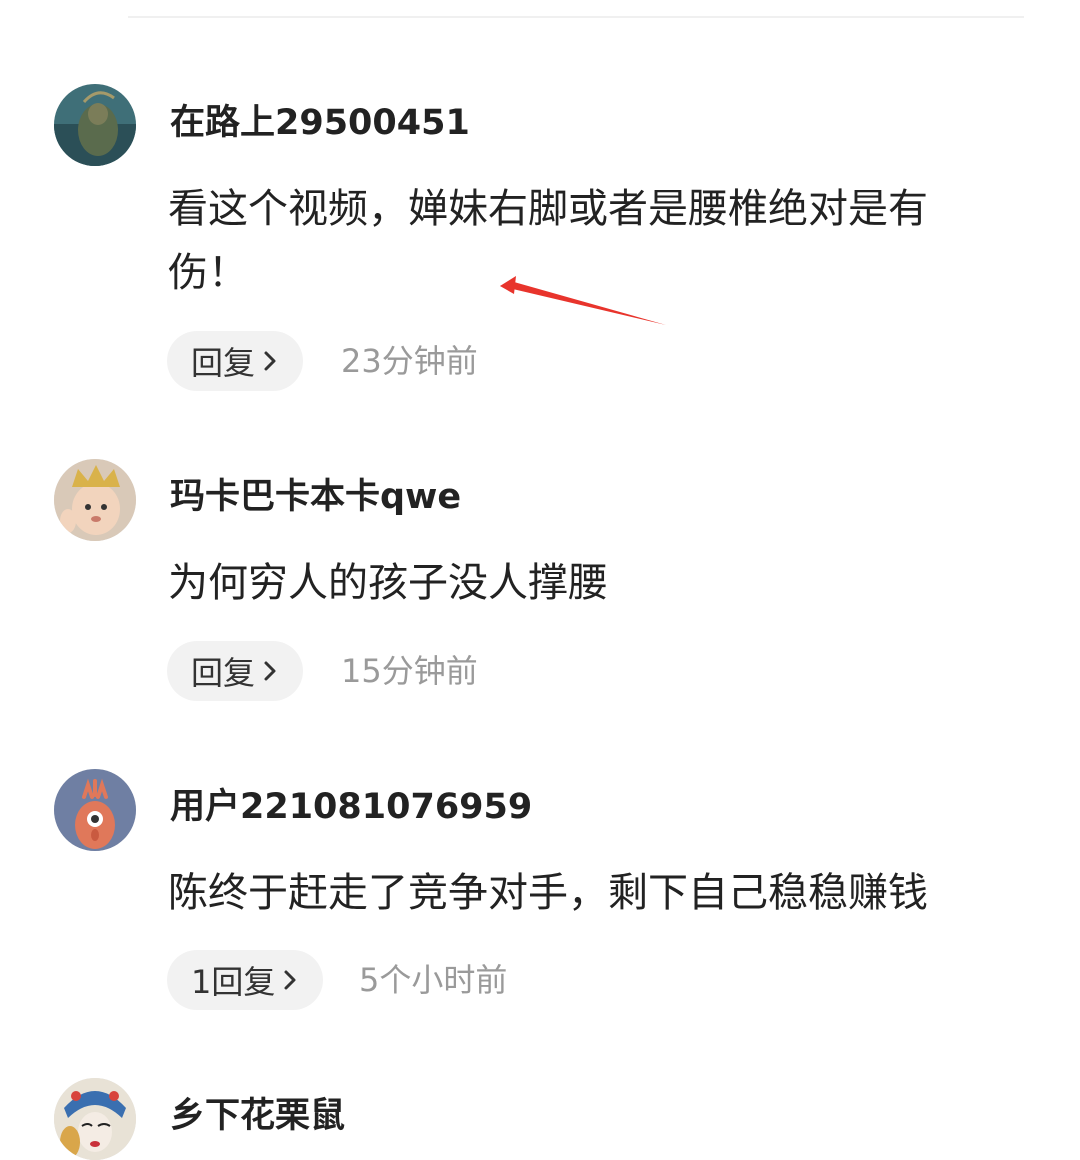 The image size is (1080, 1160). I want to click on comment-text: 为何穷人的孩子没人撑腰, so click(388, 583).